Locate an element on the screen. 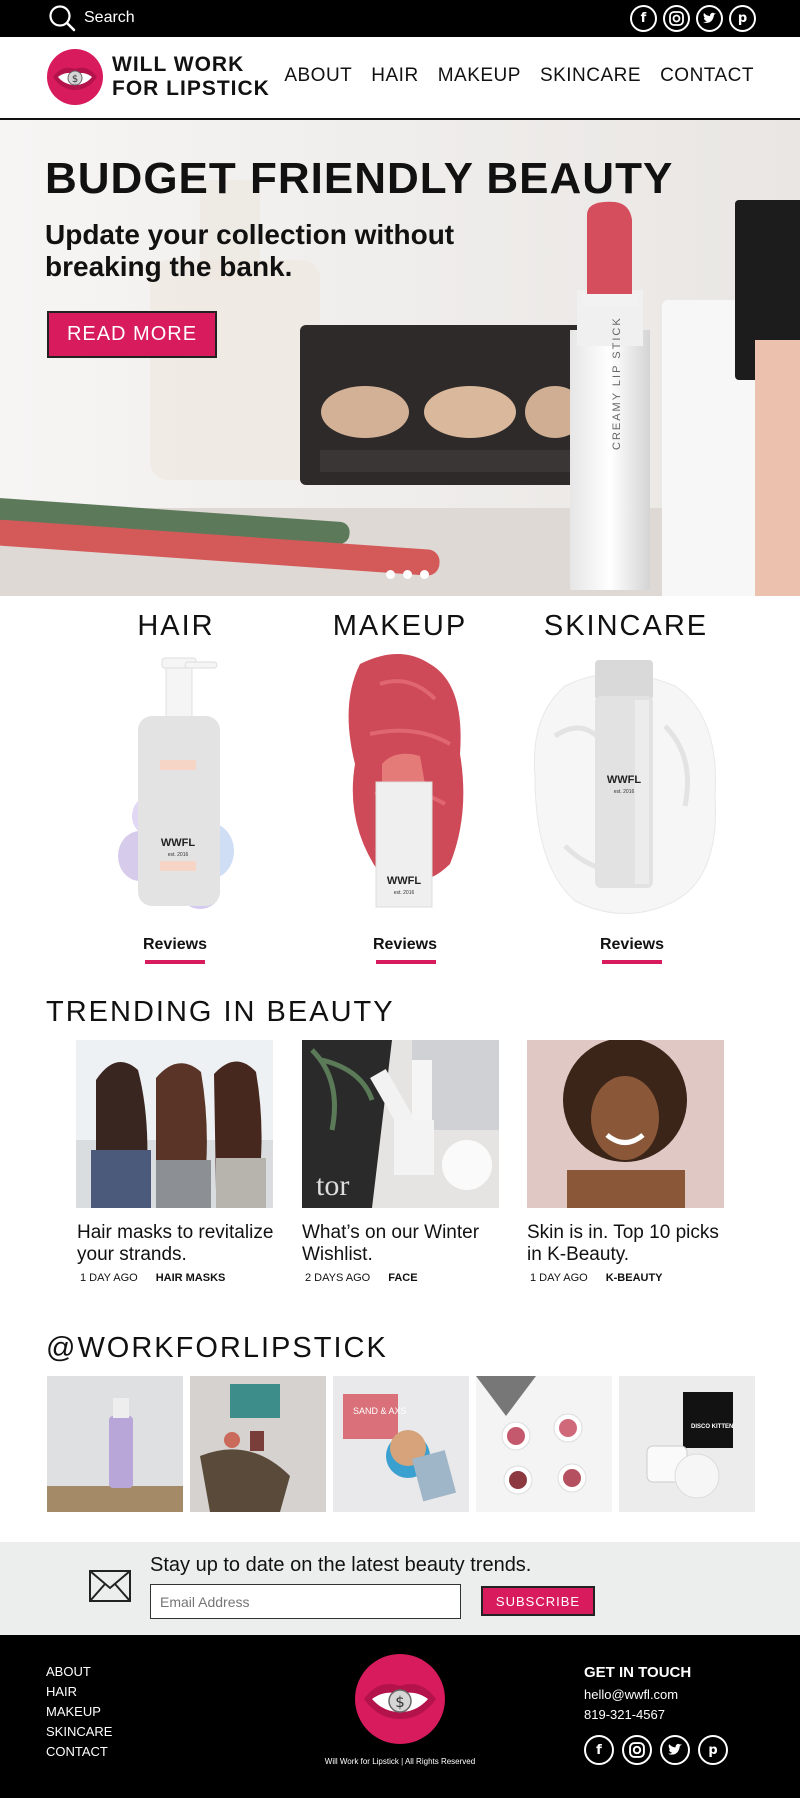 The height and width of the screenshot is (1798, 800). category-title: SKINCARE is located at coordinates (626, 626).